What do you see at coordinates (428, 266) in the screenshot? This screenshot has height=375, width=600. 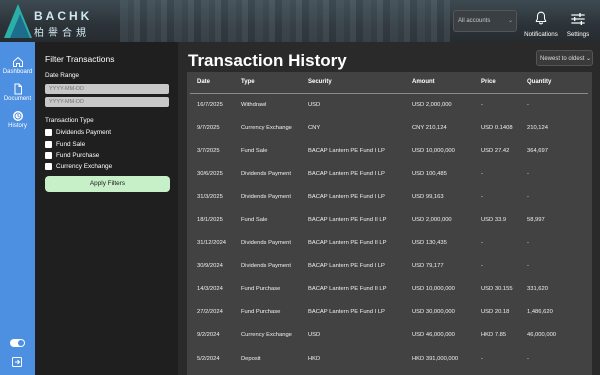 I see `amount-cell: USD 79,177` at bounding box center [428, 266].